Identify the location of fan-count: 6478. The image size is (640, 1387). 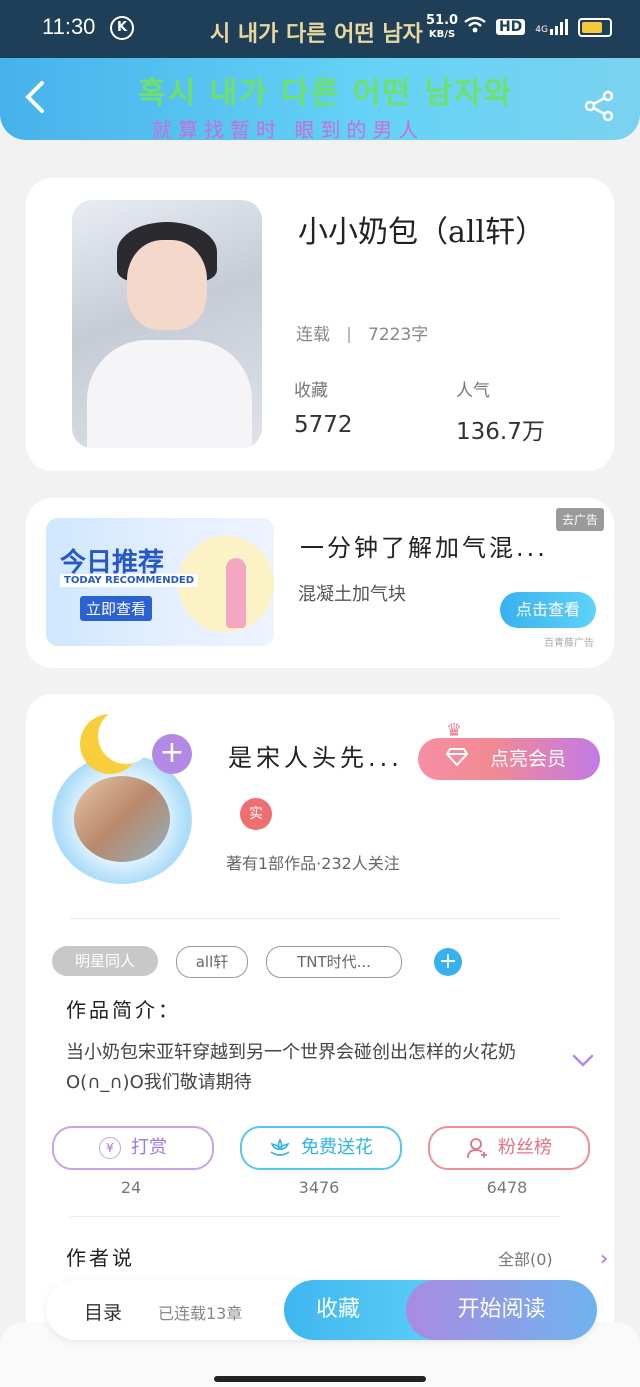
(507, 1187).